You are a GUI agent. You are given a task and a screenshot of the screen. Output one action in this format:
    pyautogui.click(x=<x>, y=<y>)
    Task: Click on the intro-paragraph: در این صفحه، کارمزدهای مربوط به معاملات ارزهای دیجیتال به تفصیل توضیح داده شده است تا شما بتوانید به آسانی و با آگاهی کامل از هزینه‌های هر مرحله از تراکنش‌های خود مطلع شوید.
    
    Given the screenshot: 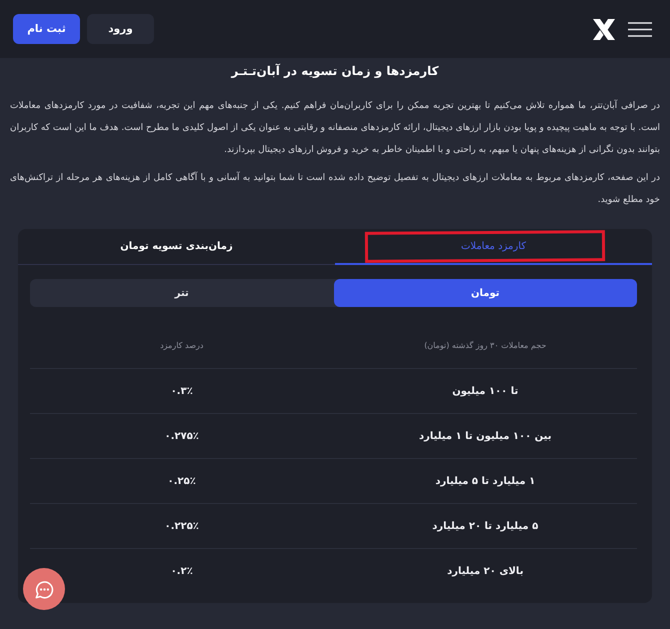 What is the action you would take?
    pyautogui.click(x=335, y=188)
    